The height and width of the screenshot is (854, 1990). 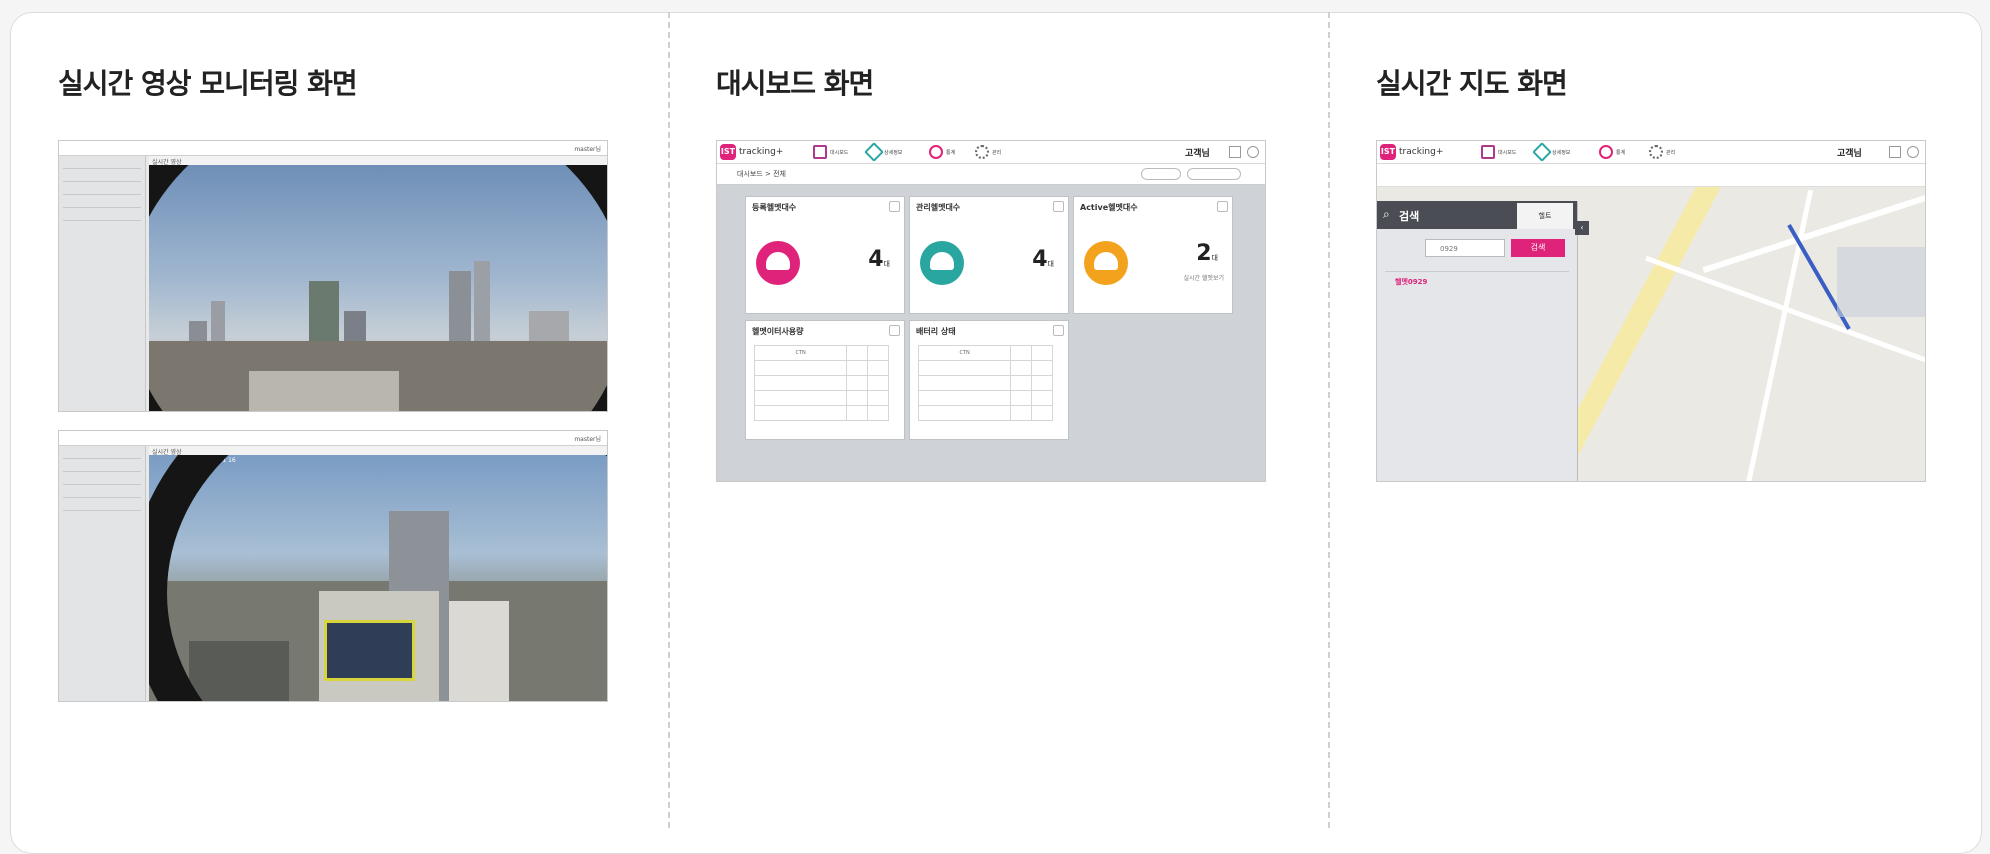 I want to click on map-toolbar, so click(x=1651, y=175).